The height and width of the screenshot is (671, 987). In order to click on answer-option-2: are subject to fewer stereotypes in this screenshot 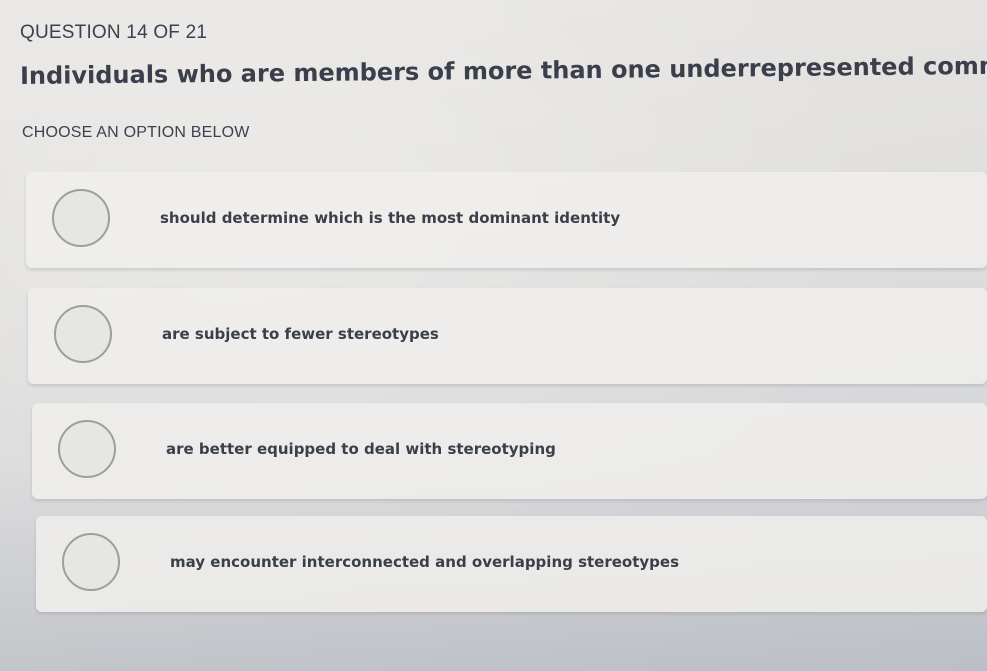, I will do `click(507, 336)`.